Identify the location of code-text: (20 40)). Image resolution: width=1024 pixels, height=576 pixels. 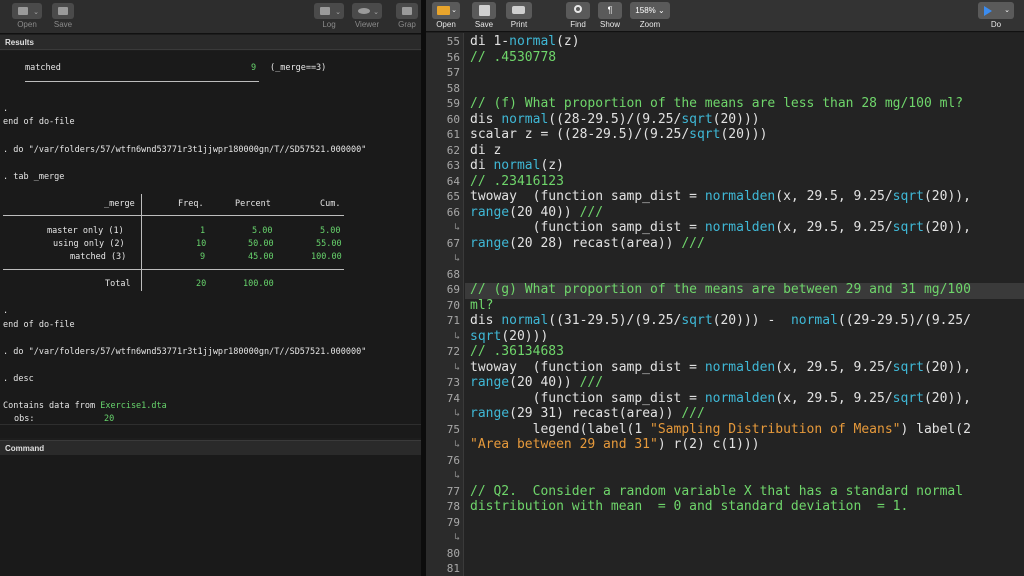
(544, 382).